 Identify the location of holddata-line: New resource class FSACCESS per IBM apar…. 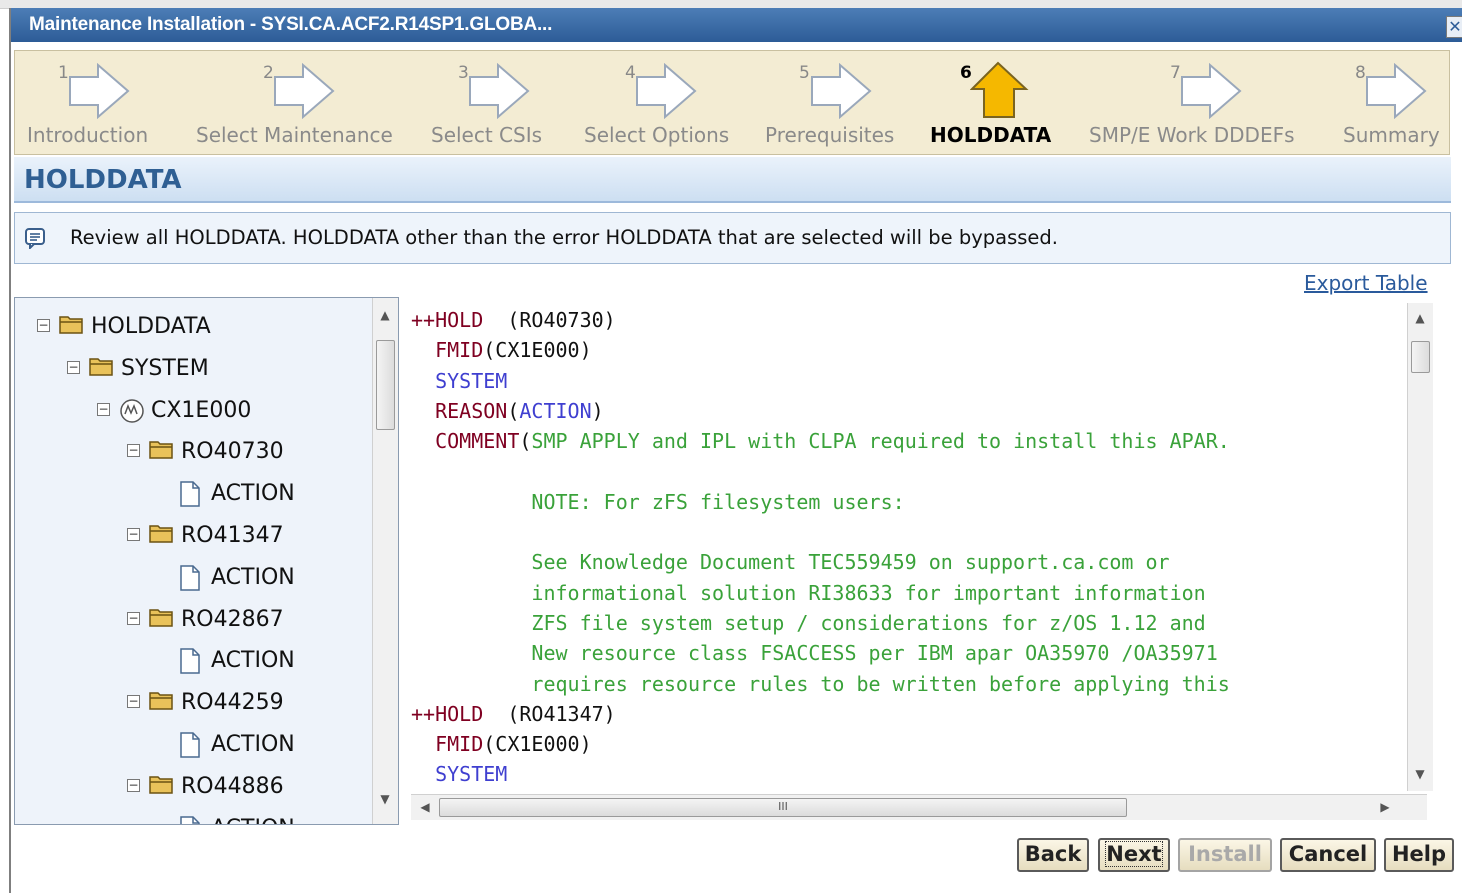
(814, 653).